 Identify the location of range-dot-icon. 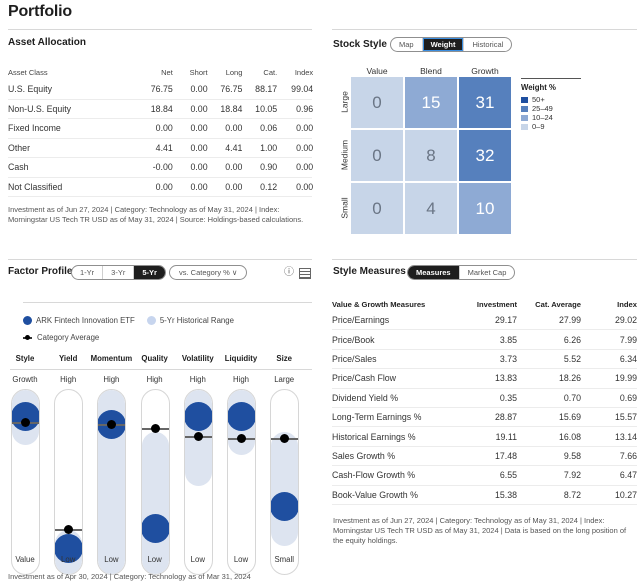
(151, 320).